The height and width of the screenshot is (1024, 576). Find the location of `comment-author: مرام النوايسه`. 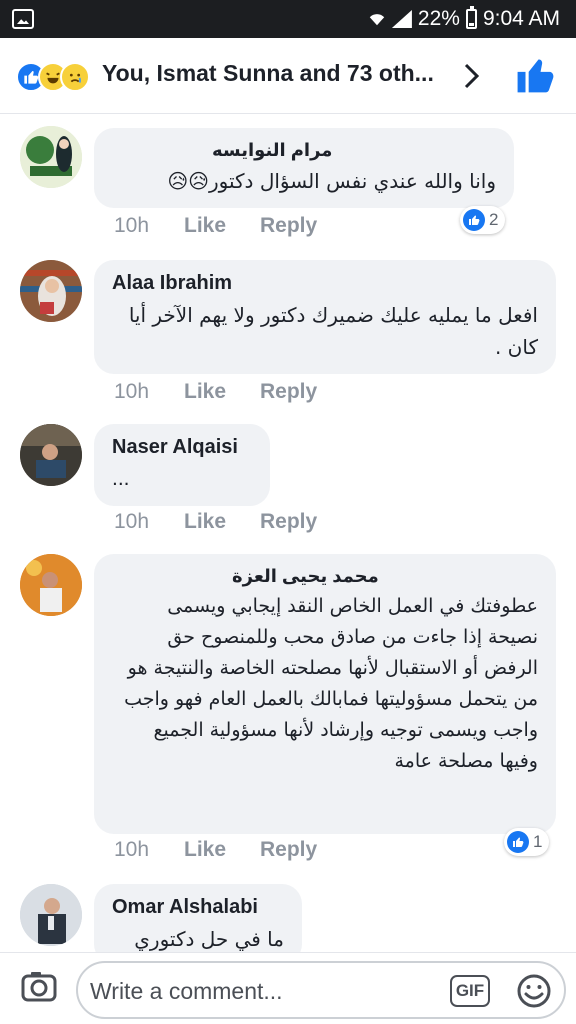

comment-author: مرام النوايسه is located at coordinates (304, 150).